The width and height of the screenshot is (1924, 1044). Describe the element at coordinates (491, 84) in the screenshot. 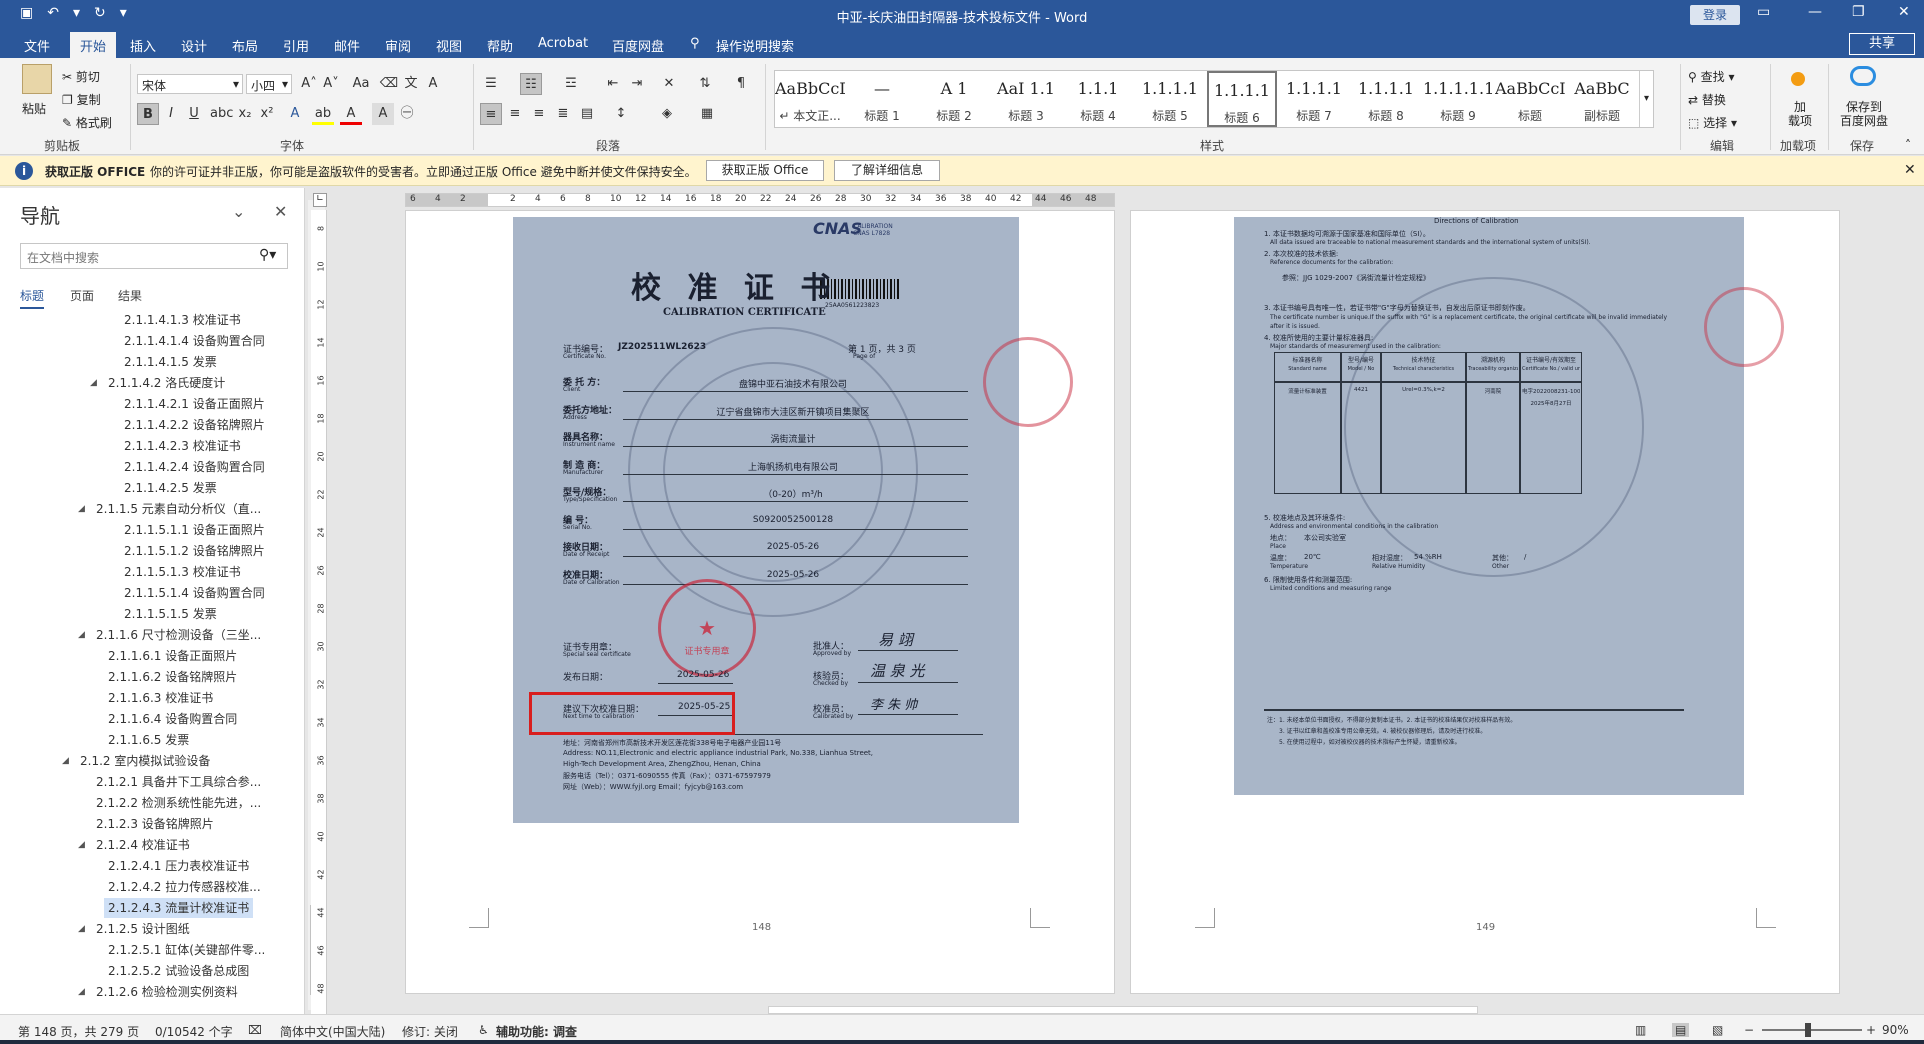

I see `bullets-icon: ☰` at that location.